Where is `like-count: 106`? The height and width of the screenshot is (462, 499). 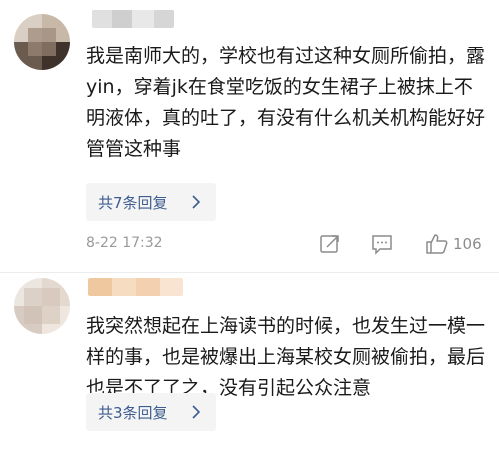 like-count: 106 is located at coordinates (467, 244).